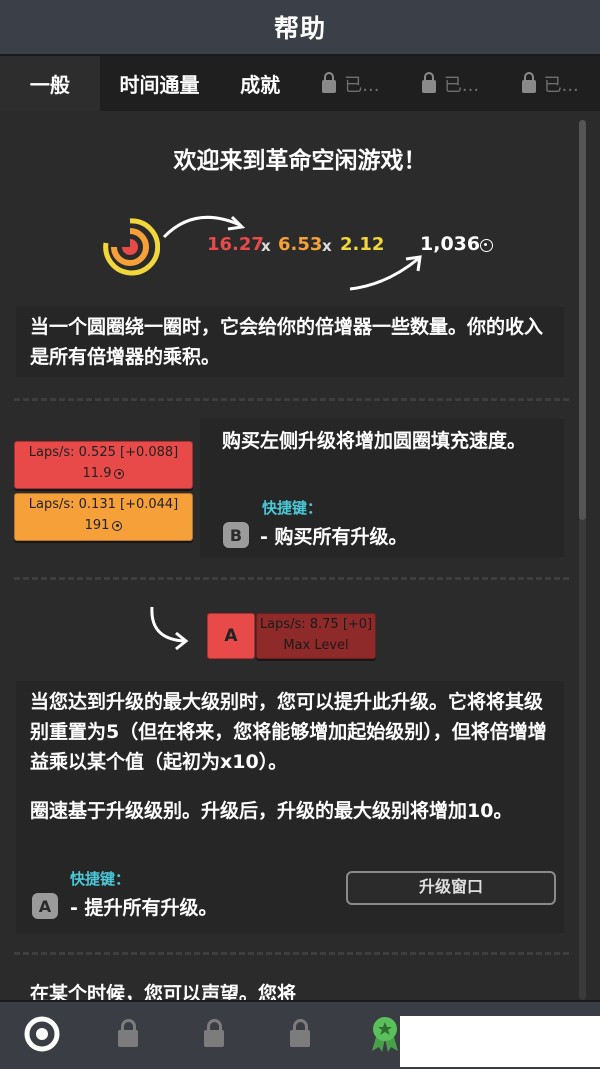  Describe the element at coordinates (103, 465) in the screenshot. I see `upgrade-card-red: Laps/s: 0.525 [+0.088] 11.9` at that location.